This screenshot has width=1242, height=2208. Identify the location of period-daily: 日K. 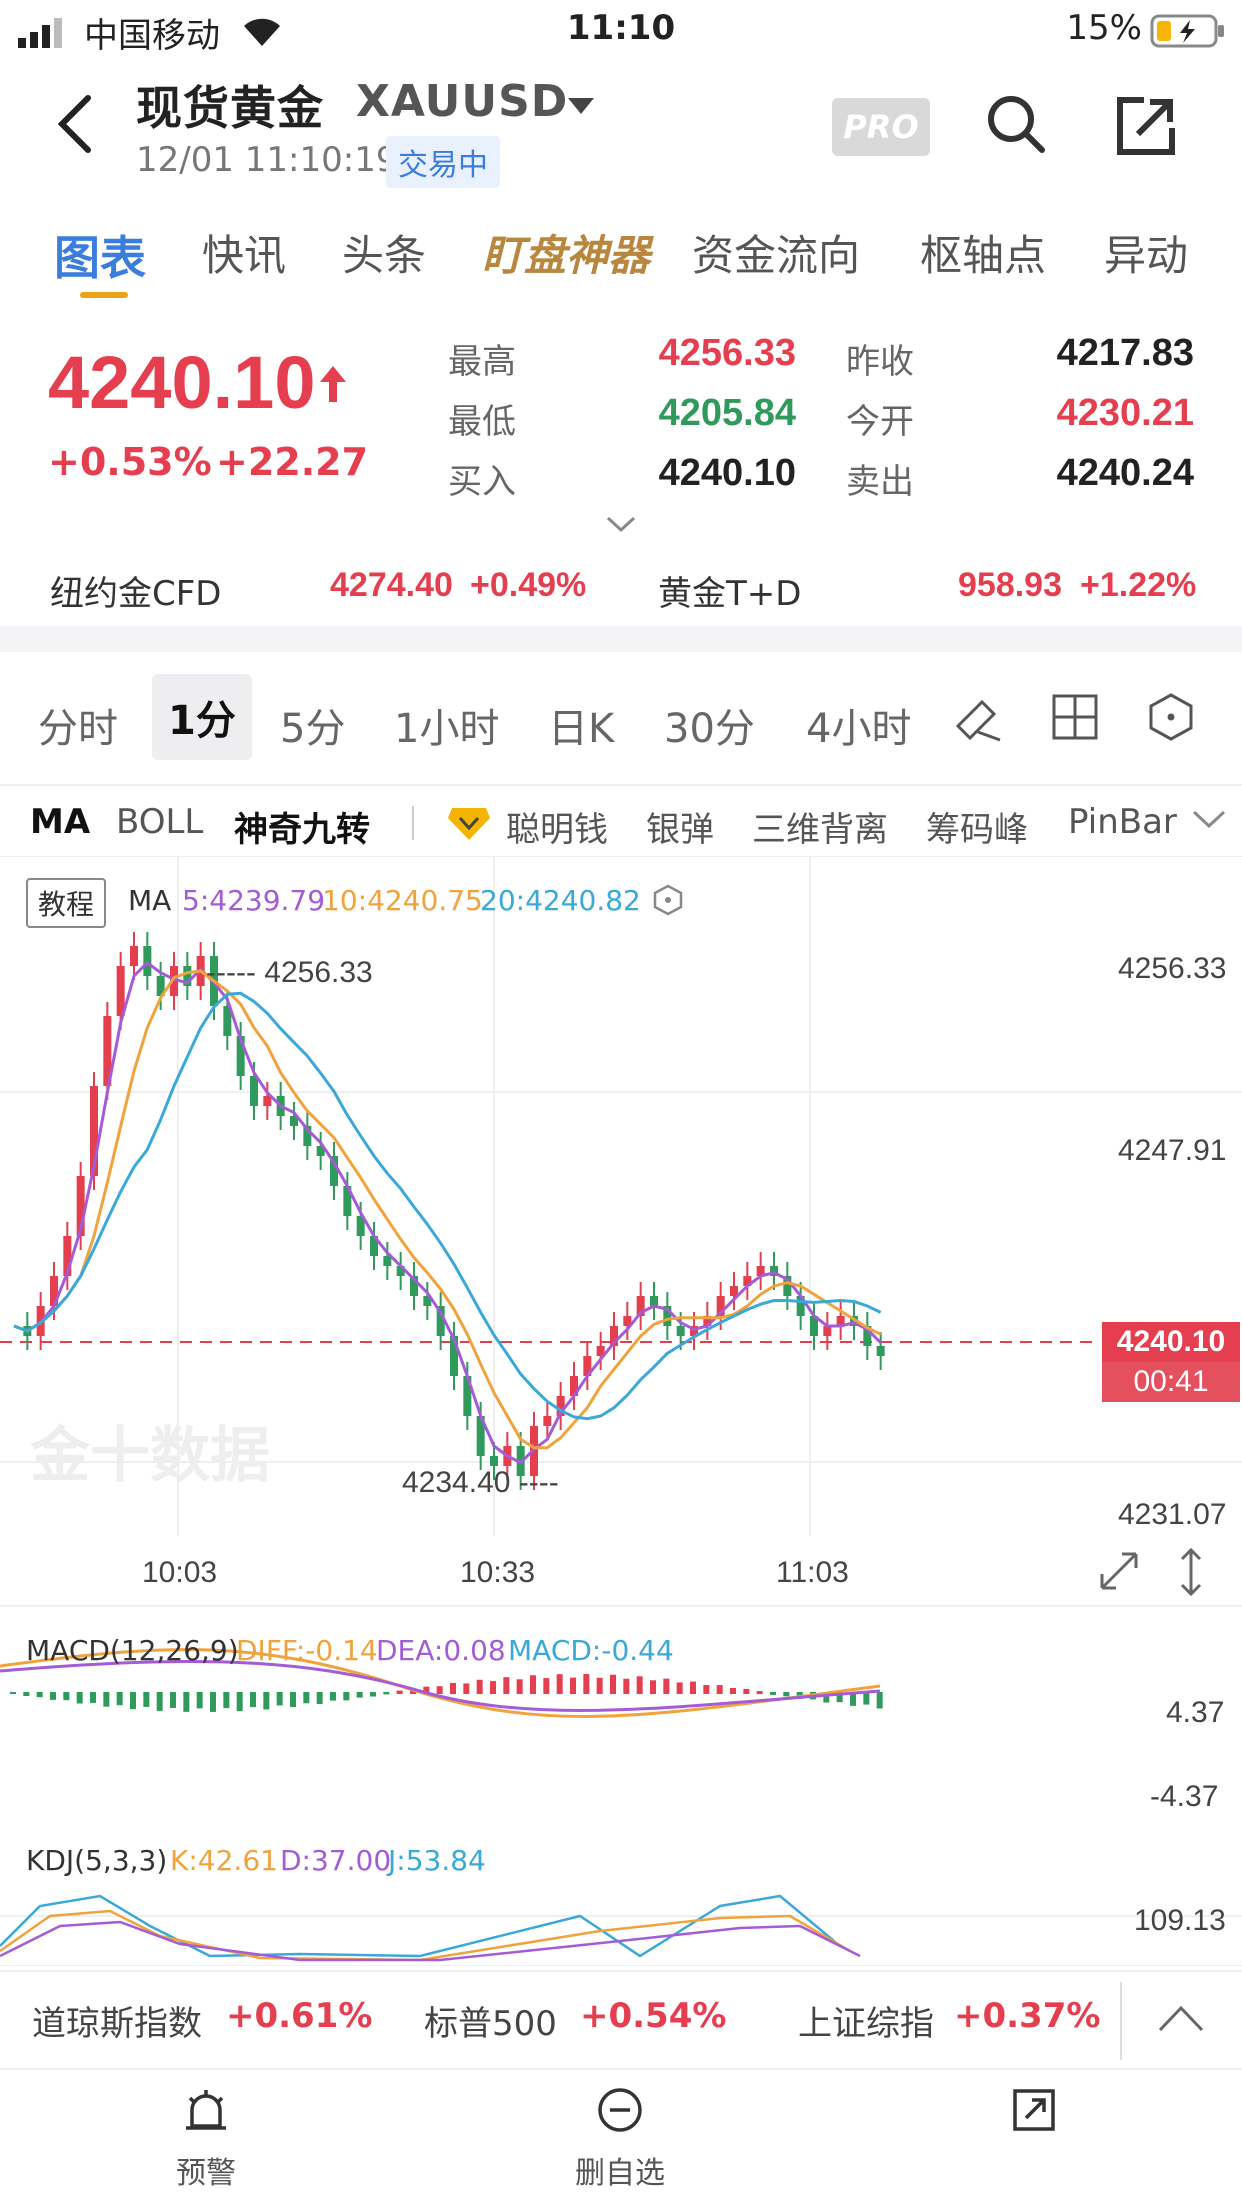
(581, 725).